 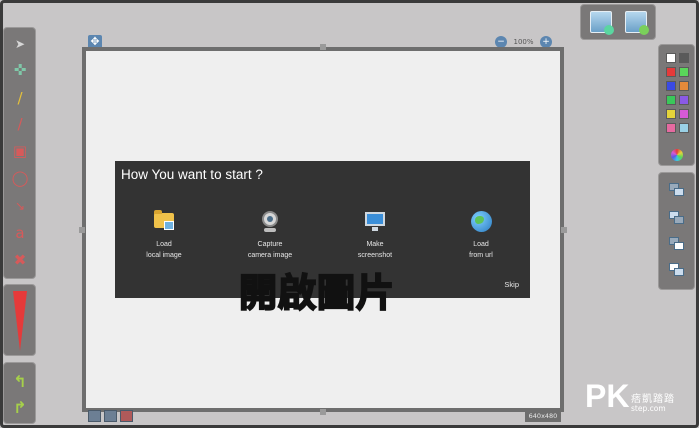 I want to click on image-actions-bar, so click(x=618, y=22).